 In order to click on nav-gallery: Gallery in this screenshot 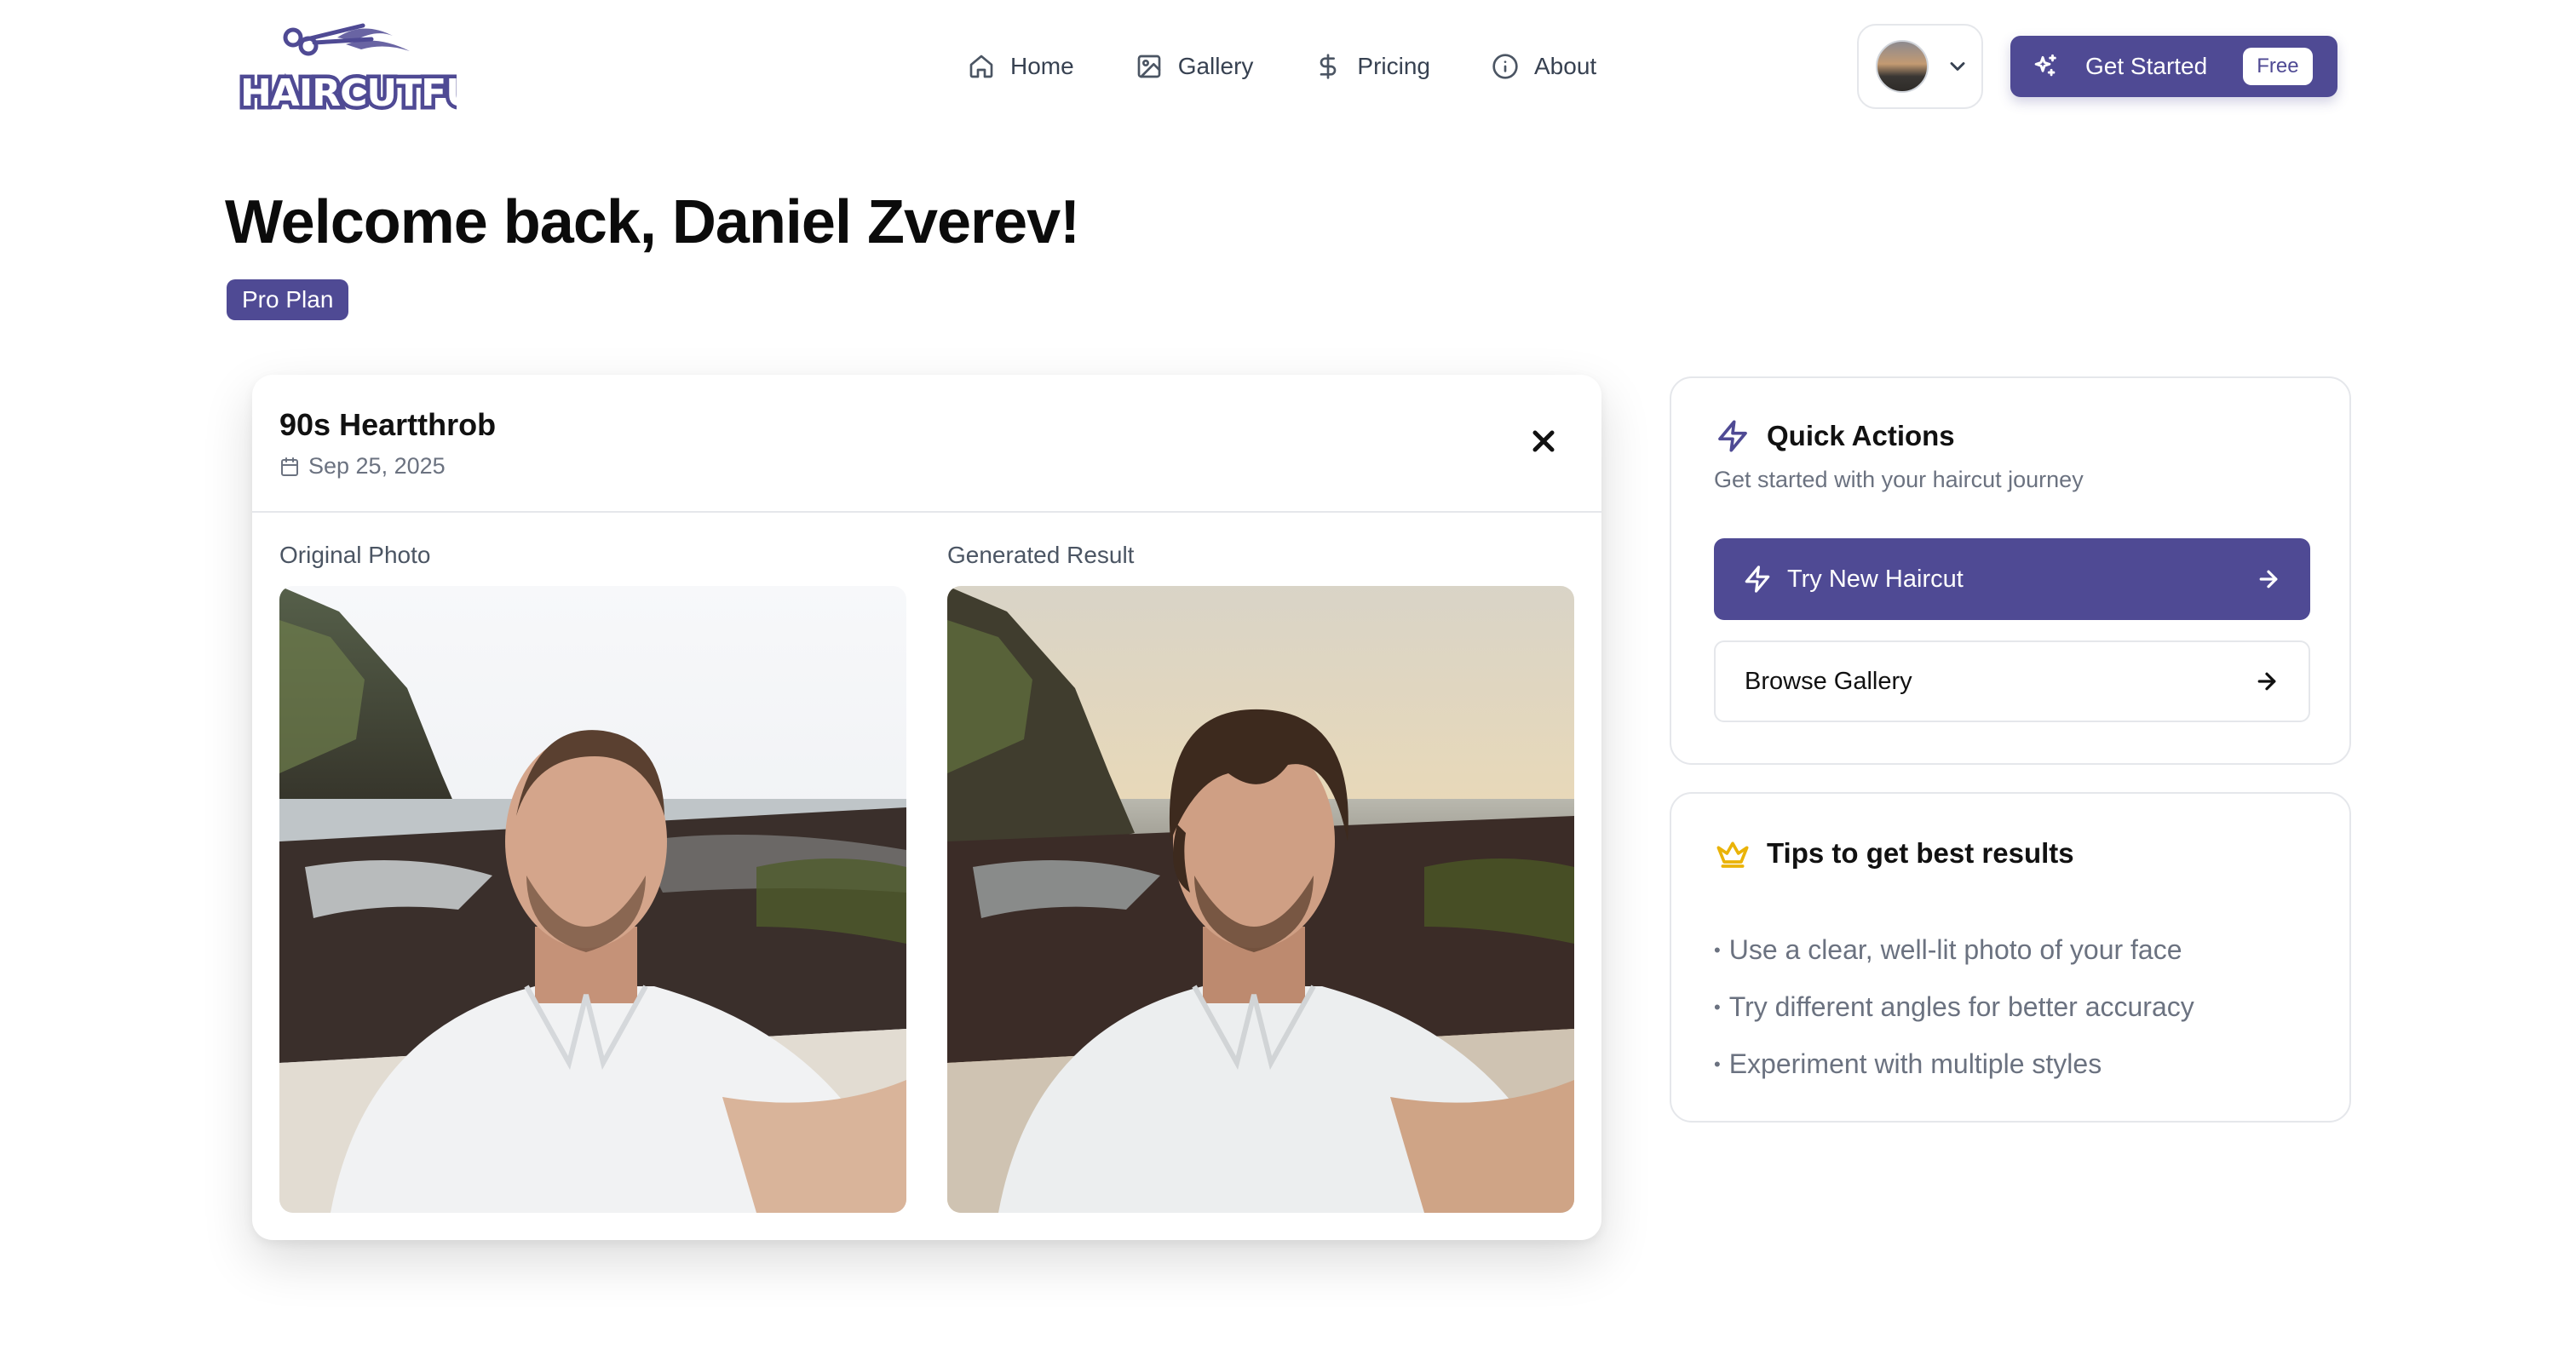, I will do `click(1195, 66)`.